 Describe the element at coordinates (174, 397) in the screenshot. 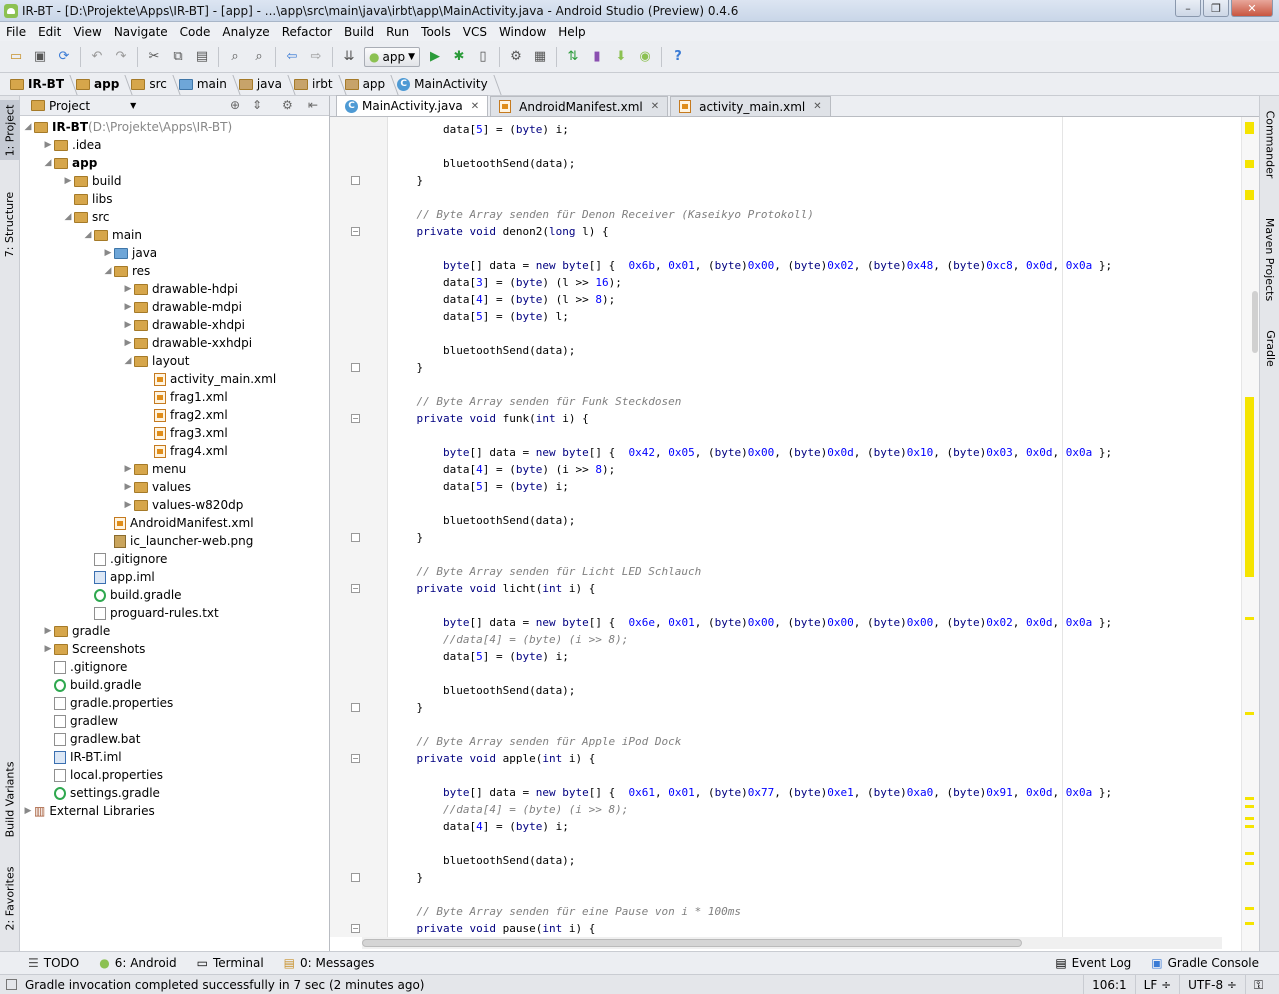

I see `tree-item: frag1.xml` at that location.